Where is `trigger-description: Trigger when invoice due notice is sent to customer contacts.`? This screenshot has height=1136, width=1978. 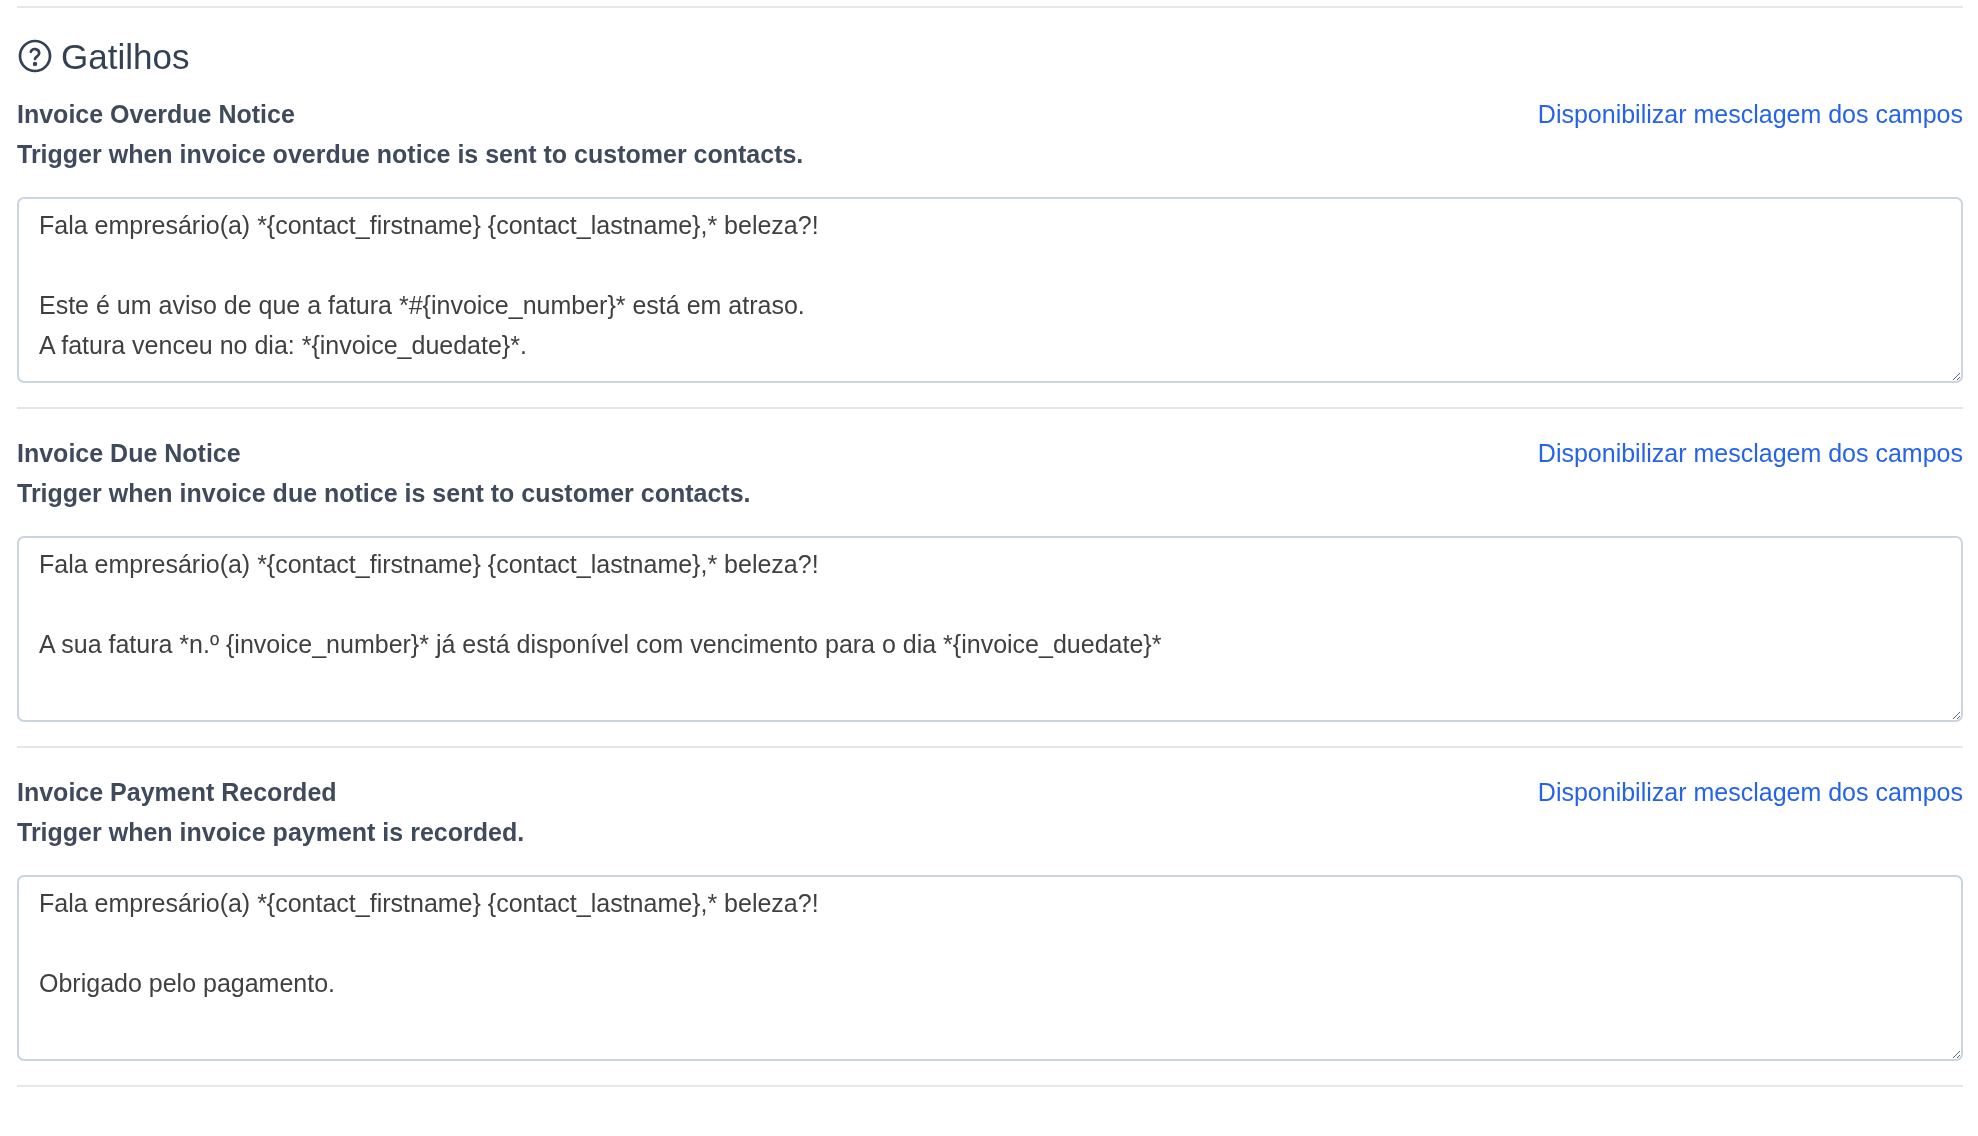 trigger-description: Trigger when invoice due notice is sent to customer contacts. is located at coordinates (384, 493).